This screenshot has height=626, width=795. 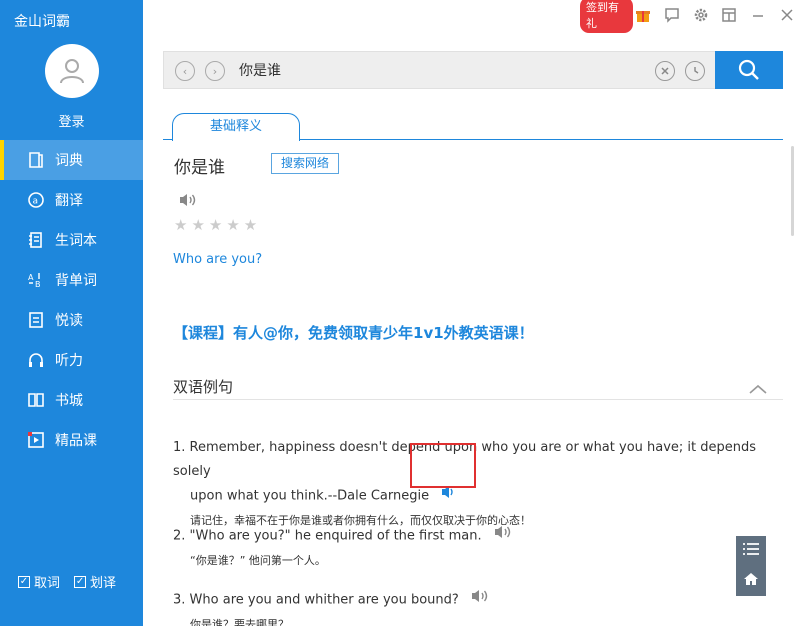 I want to click on translation-text: Who are you?, so click(x=217, y=259).